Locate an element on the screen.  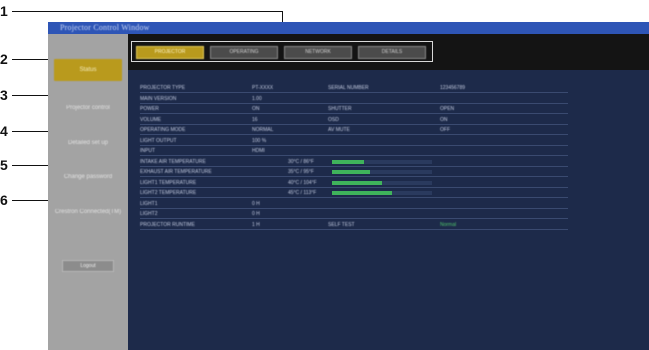
status-value-2: Normal is located at coordinates (448, 224).